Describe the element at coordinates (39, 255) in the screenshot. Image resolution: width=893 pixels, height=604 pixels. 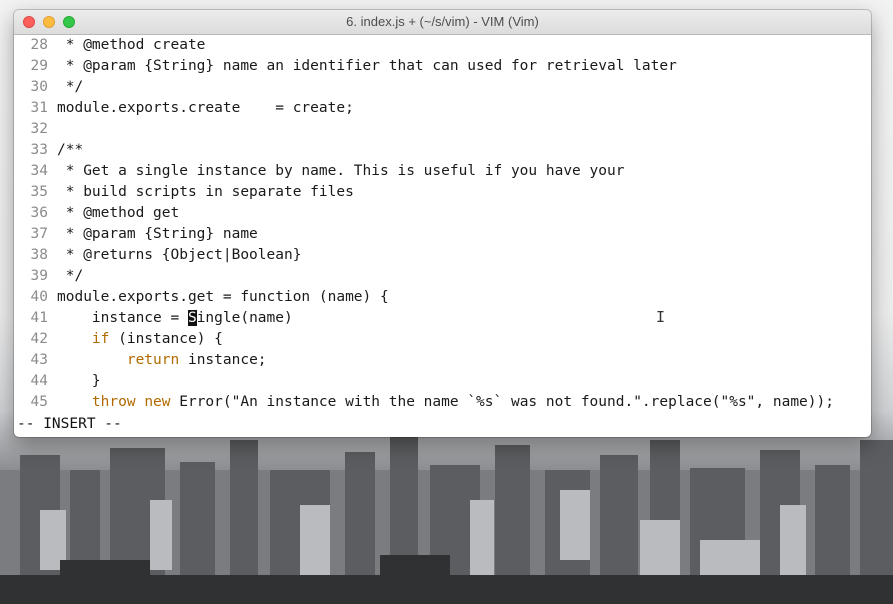
I see `line-number: 38` at that location.